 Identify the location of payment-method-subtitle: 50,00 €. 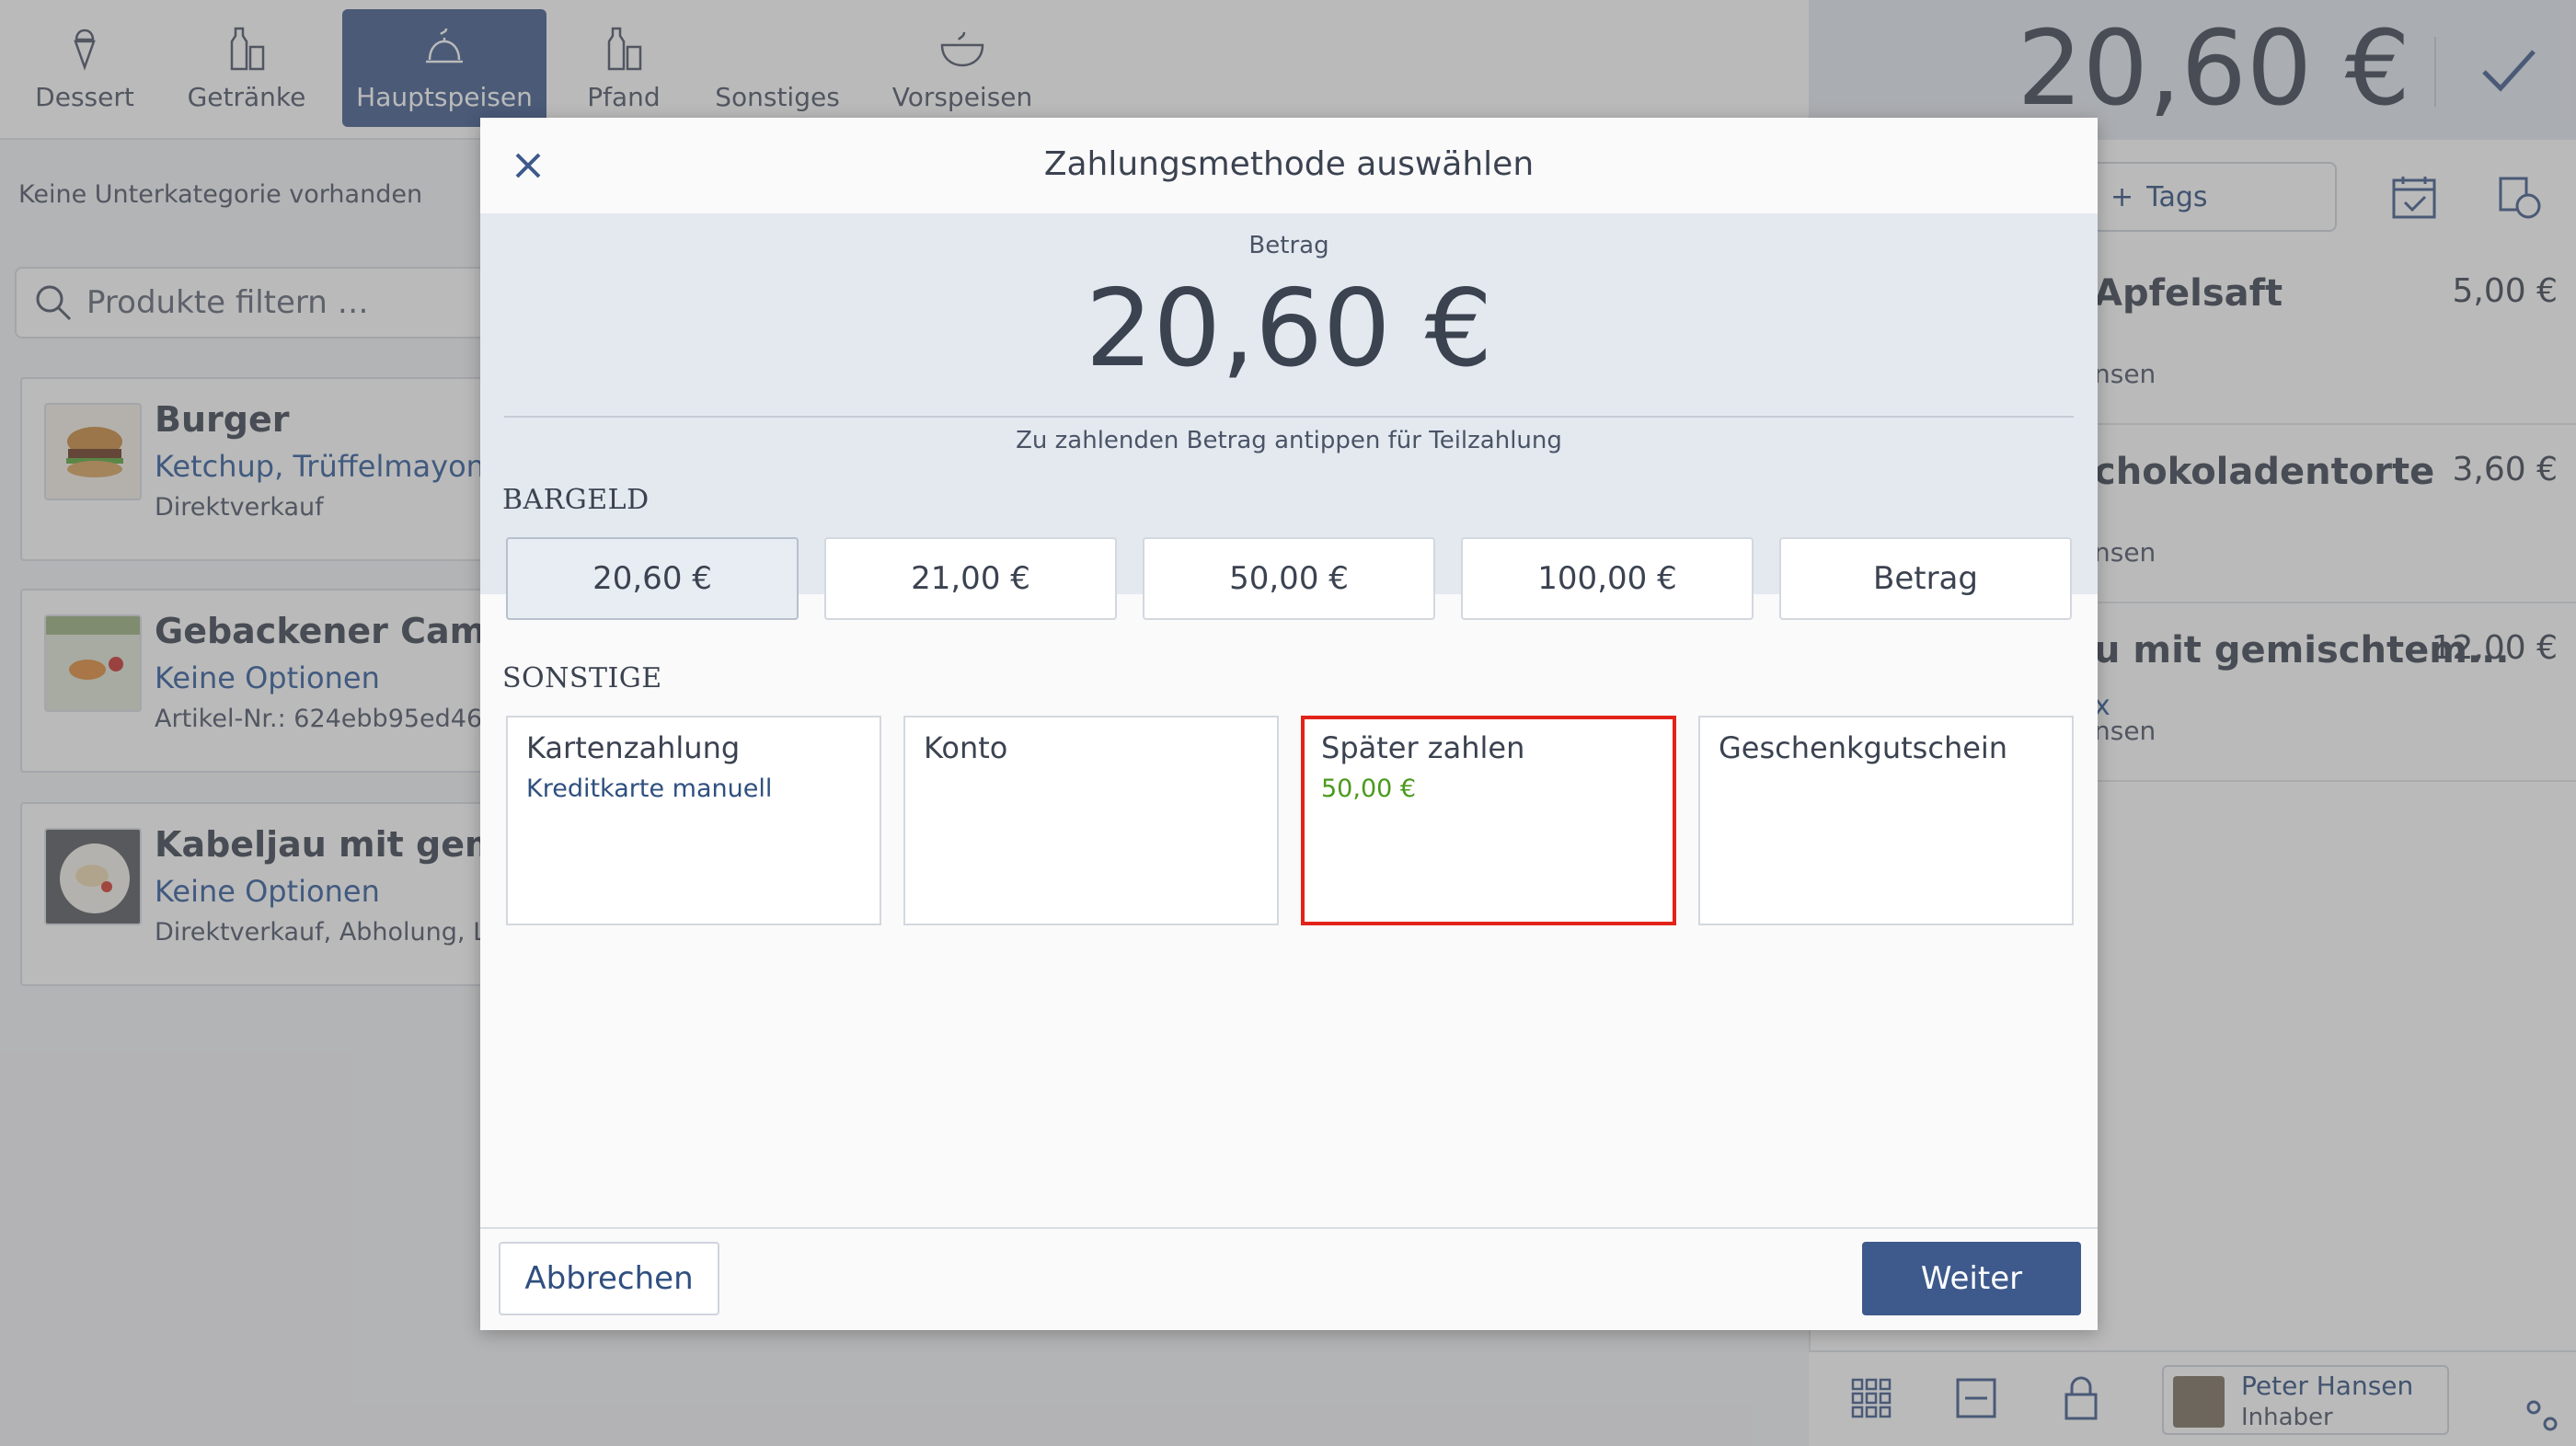
(1369, 789).